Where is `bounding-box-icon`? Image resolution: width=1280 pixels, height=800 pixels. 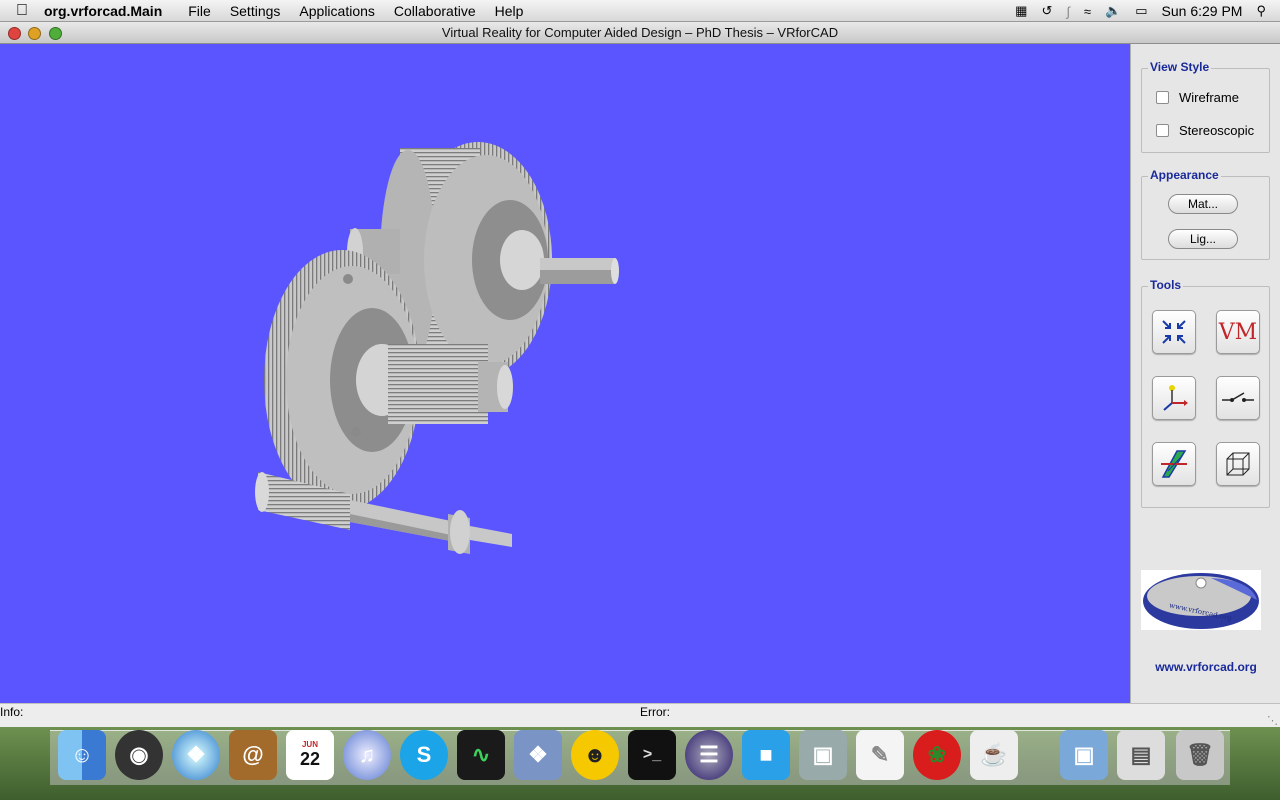
bounding-box-icon is located at coordinates (1238, 464).